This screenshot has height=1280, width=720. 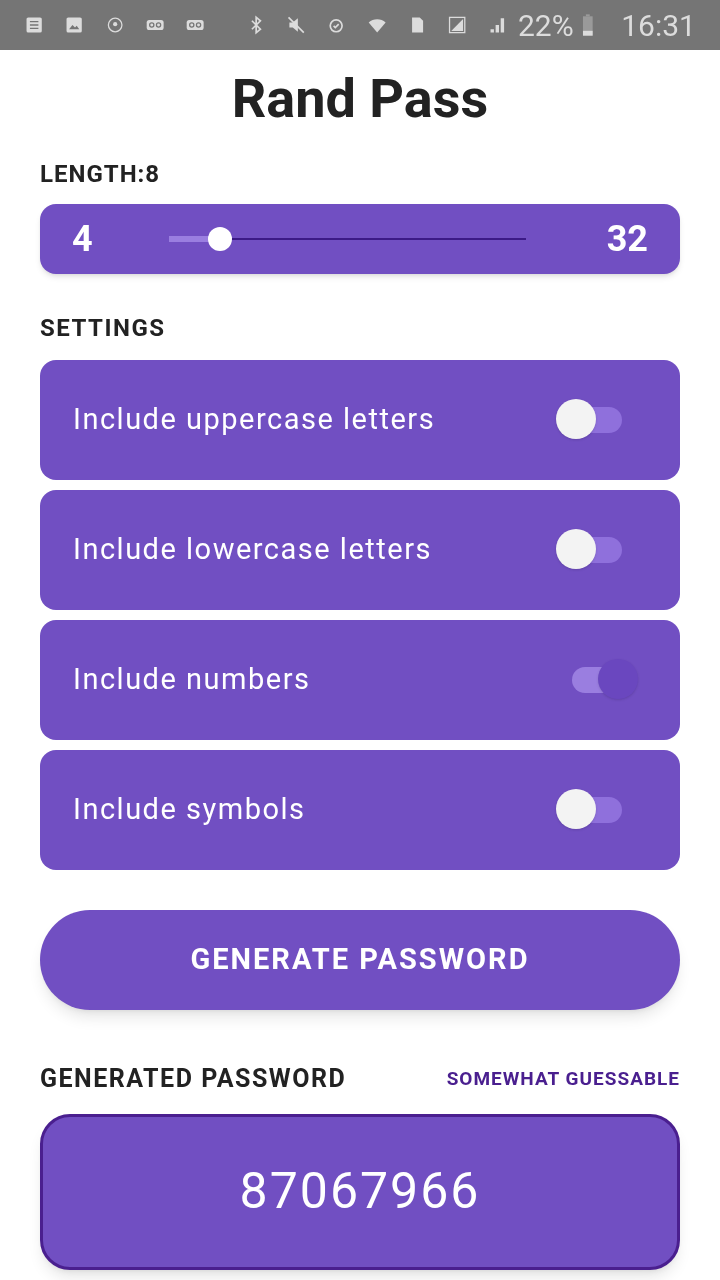 I want to click on min-value: 4, so click(x=83, y=239).